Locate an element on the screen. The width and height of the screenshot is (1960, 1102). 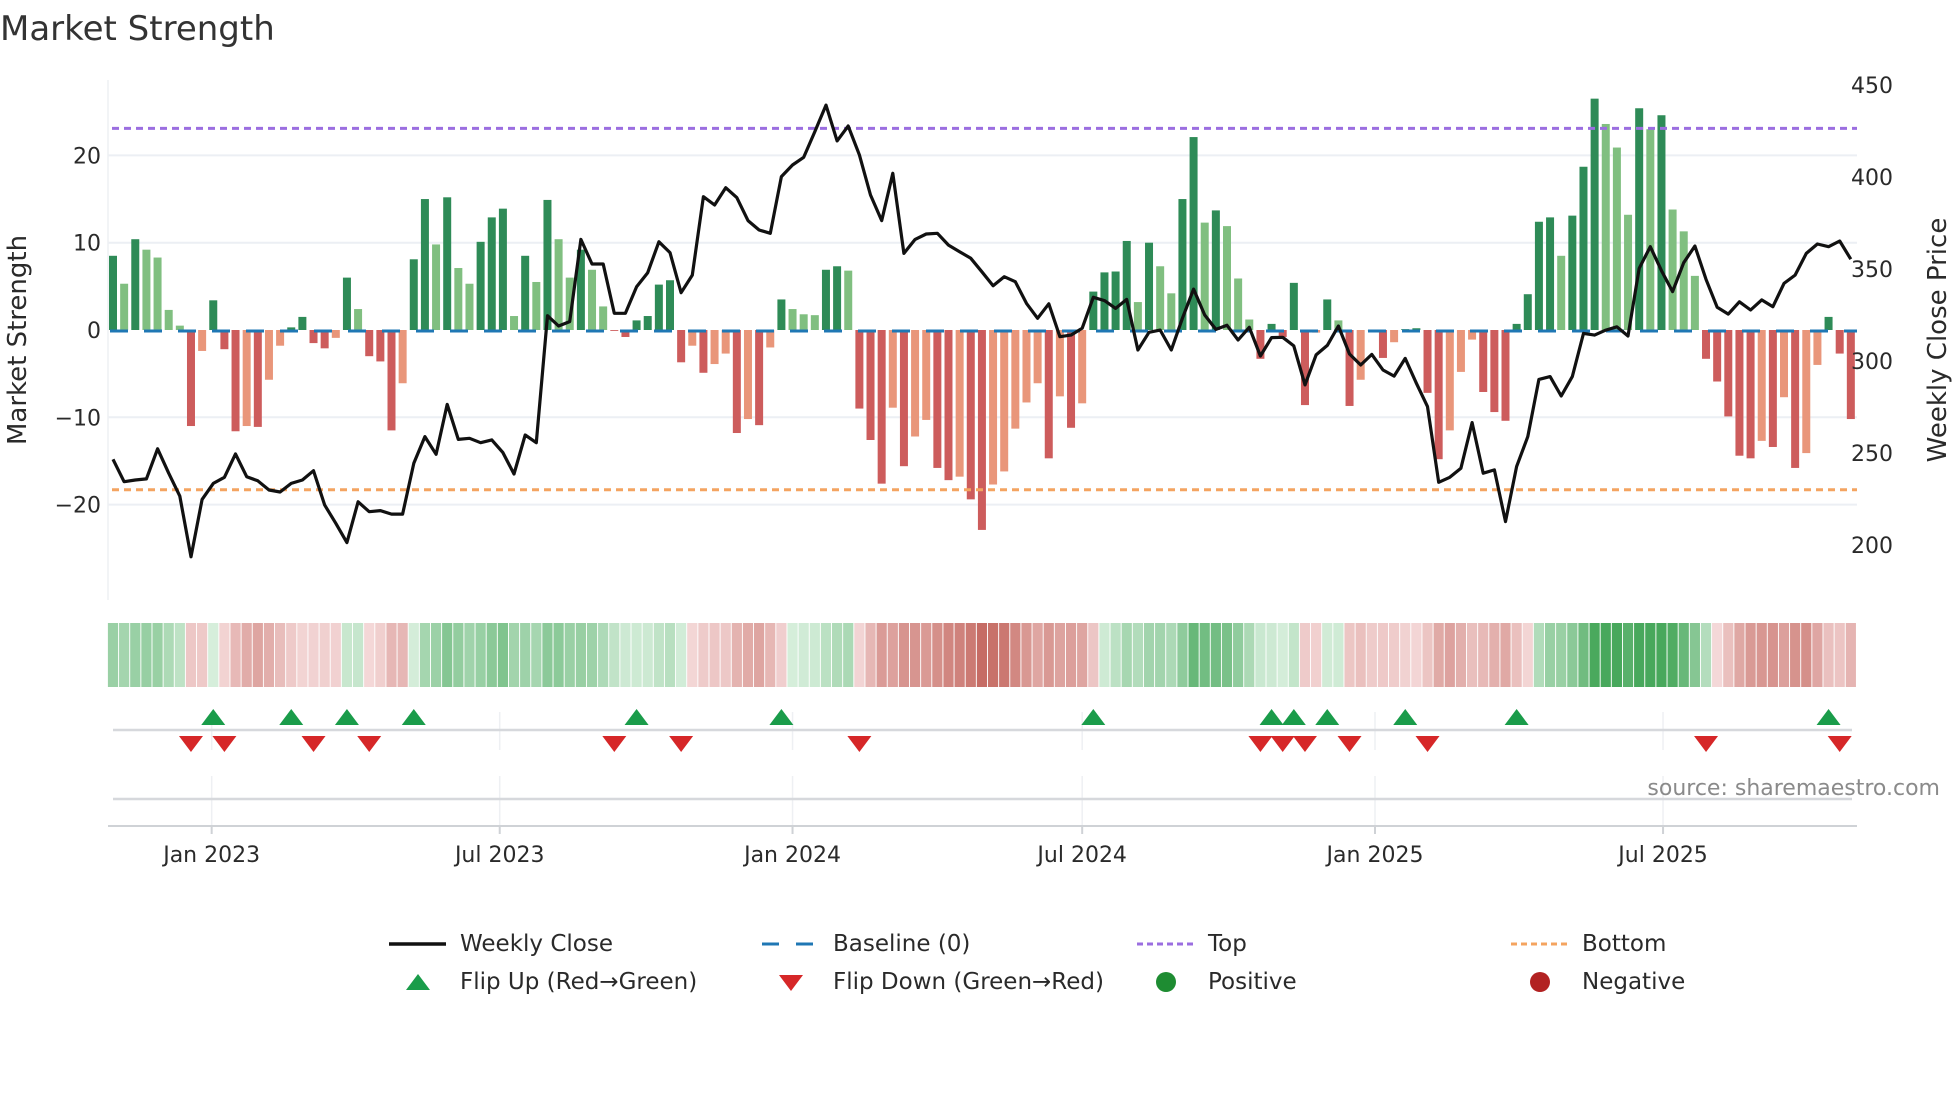
legend-item: Negative is located at coordinates (1598, 982).